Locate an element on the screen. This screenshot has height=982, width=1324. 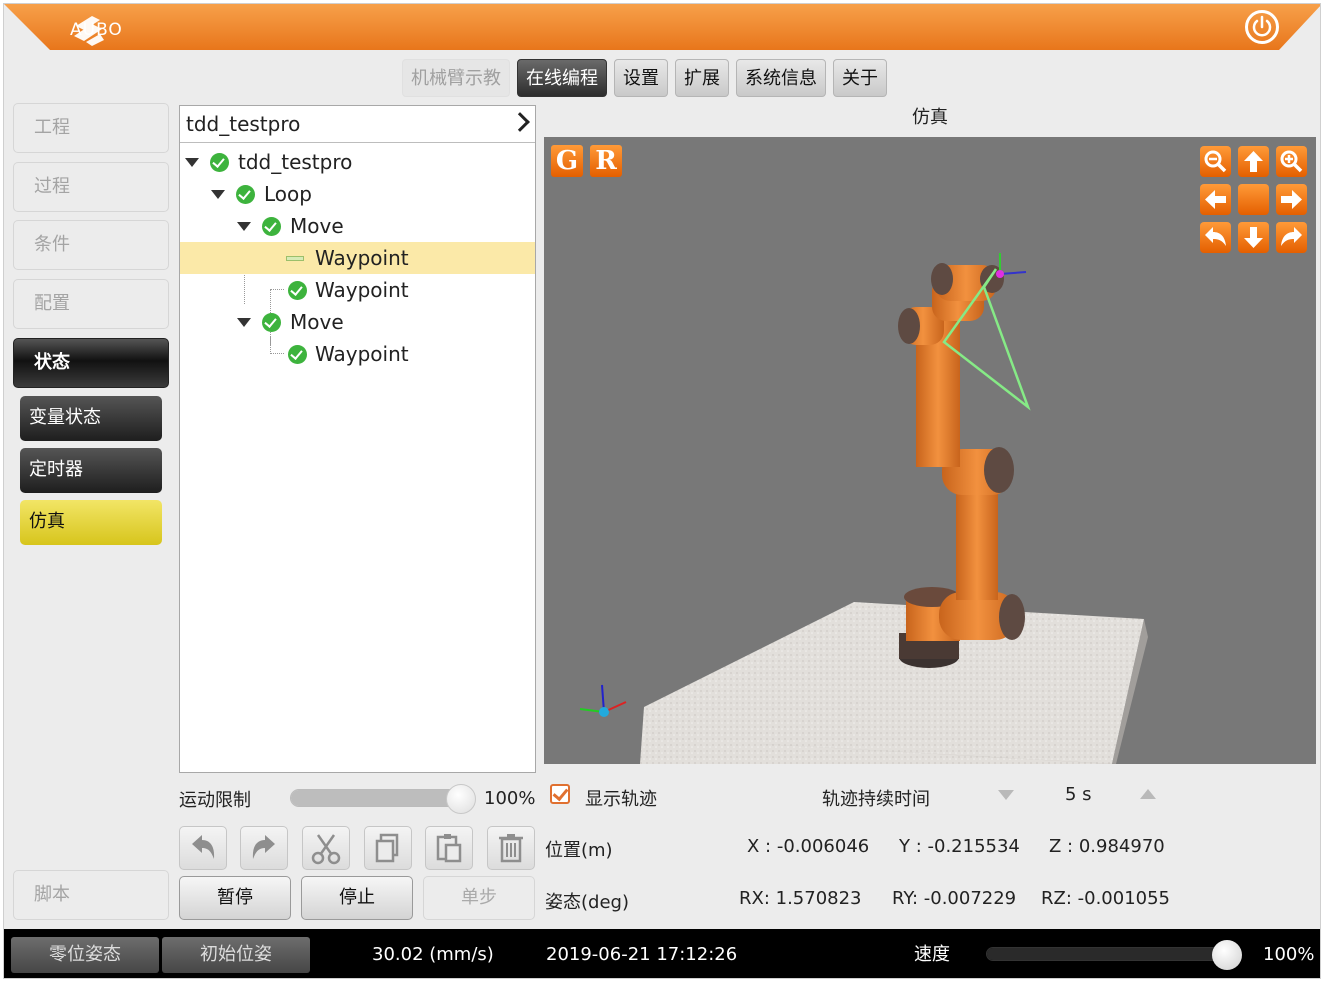
speed-readout: 30.02 (mm/s) is located at coordinates (433, 954).